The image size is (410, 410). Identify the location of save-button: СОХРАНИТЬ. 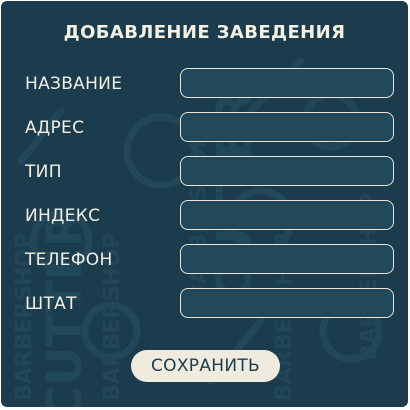
(205, 366).